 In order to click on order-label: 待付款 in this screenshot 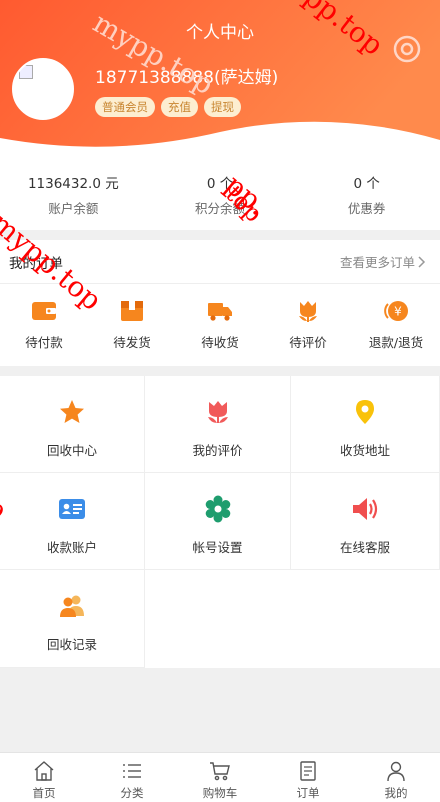, I will do `click(44, 342)`.